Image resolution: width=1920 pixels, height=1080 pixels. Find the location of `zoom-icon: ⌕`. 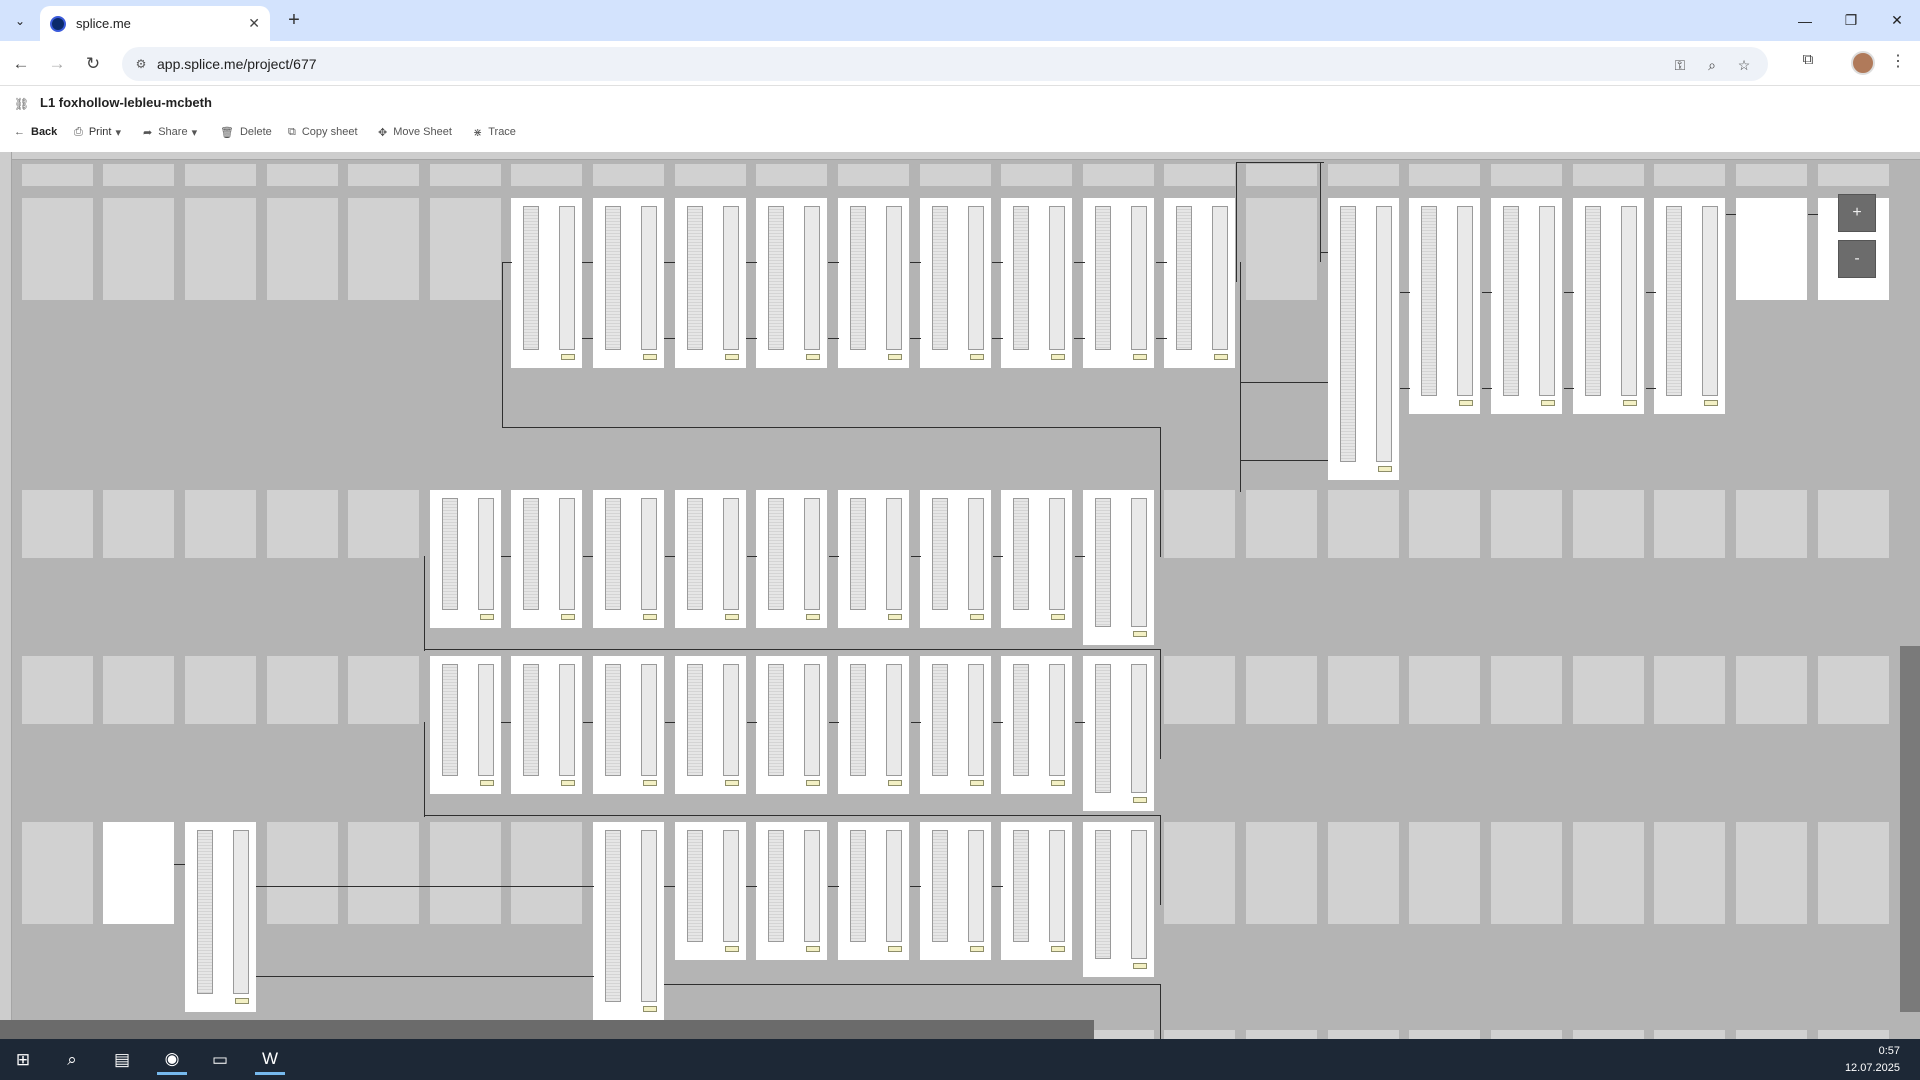

zoom-icon: ⌕ is located at coordinates (1712, 65).